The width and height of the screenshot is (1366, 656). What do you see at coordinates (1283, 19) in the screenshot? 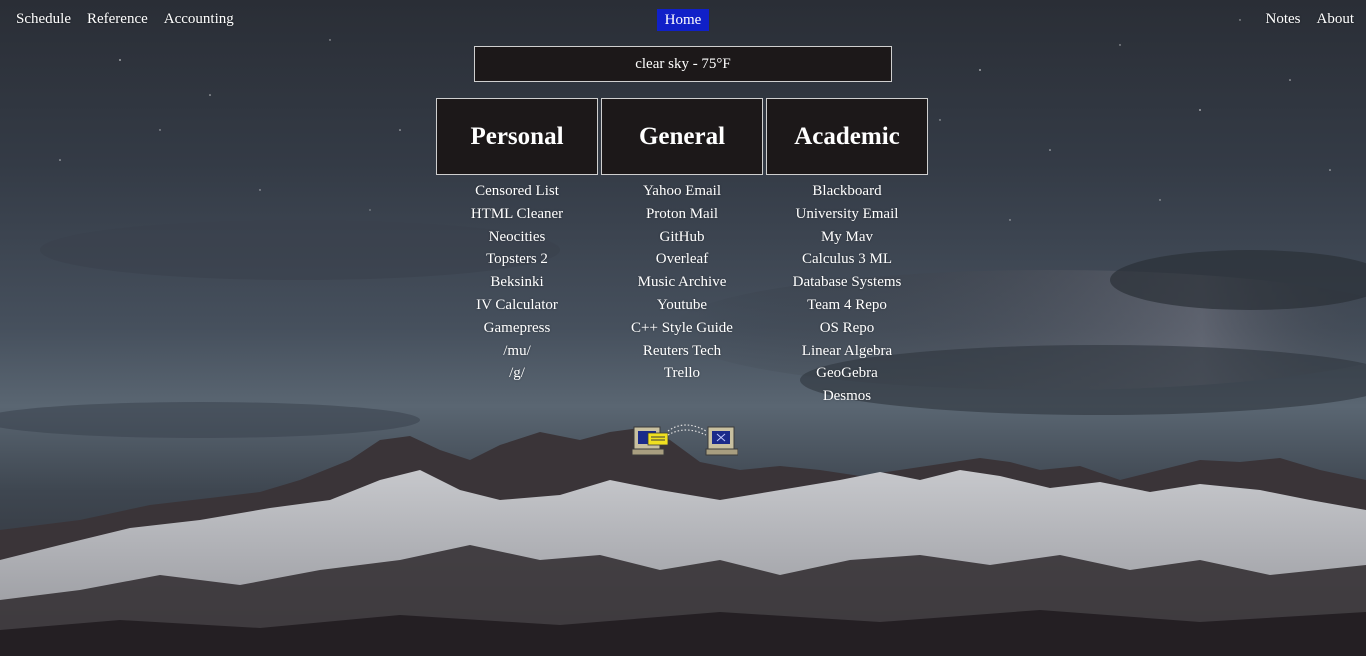
I see `nav-link-notes: Notes` at bounding box center [1283, 19].